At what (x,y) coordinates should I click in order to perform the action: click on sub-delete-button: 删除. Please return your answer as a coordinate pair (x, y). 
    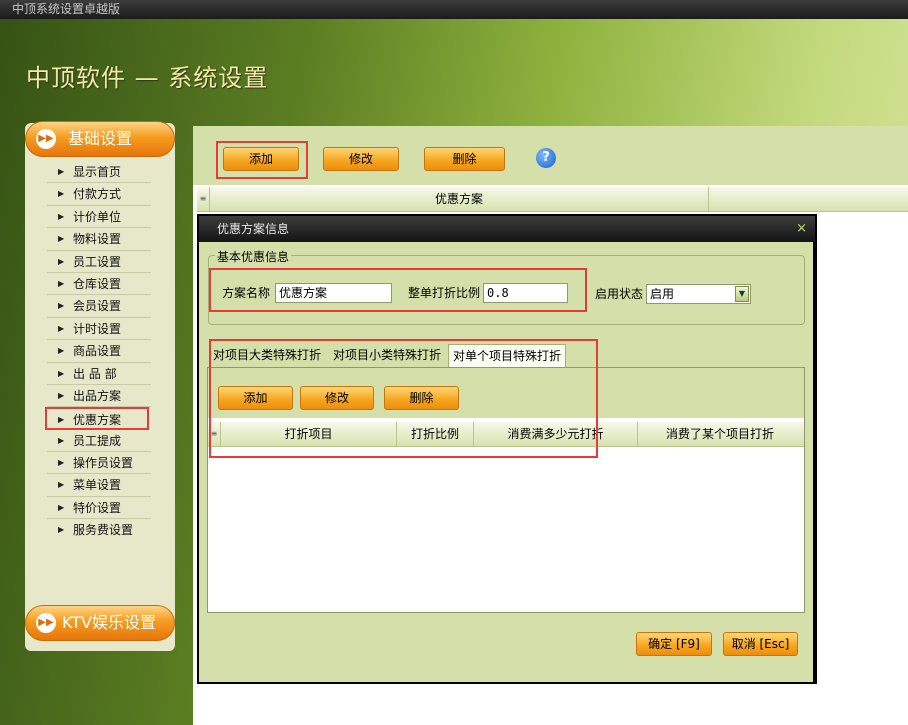
    Looking at the image, I should click on (421, 398).